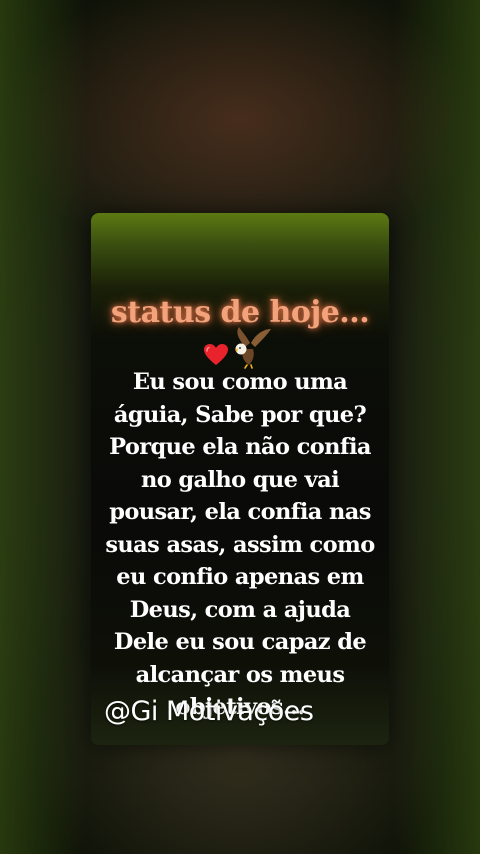 The image size is (480, 854). What do you see at coordinates (253, 348) in the screenshot?
I see `eagle-icon` at bounding box center [253, 348].